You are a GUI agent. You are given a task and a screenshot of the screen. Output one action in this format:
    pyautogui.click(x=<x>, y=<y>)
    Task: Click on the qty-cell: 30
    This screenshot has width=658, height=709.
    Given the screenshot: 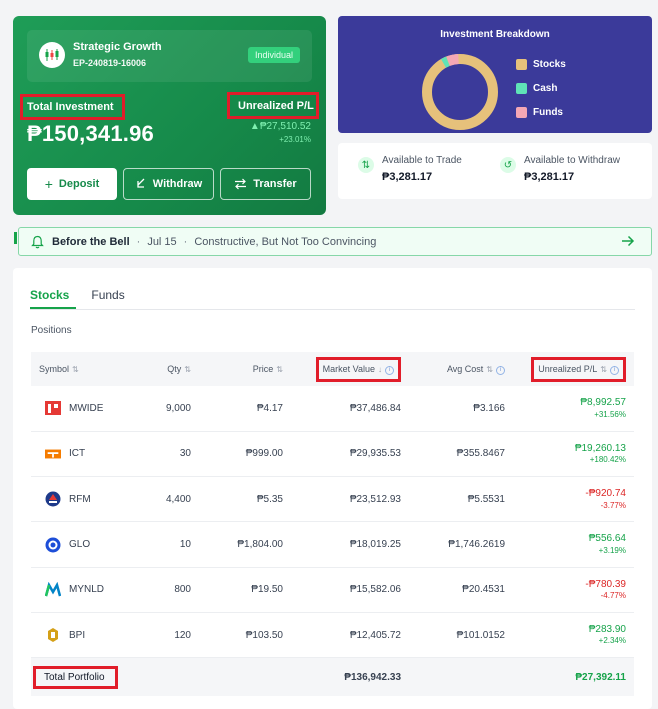 What is the action you would take?
    pyautogui.click(x=185, y=454)
    